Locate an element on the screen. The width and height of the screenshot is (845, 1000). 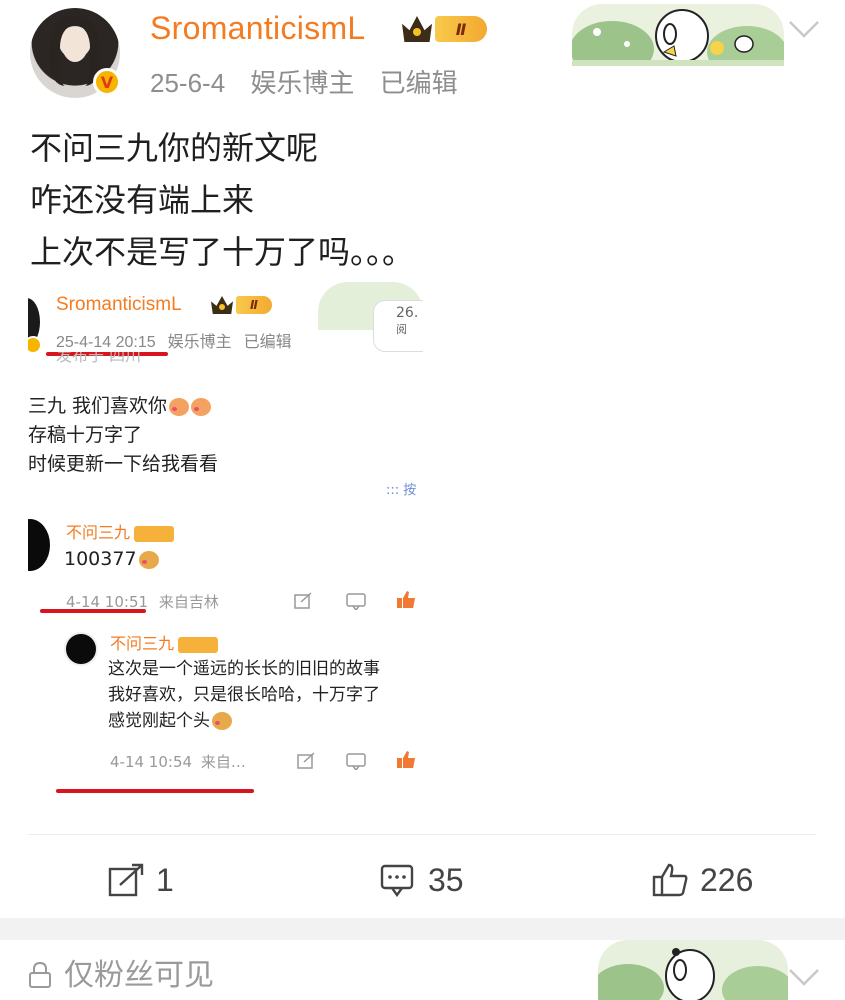
embedded-meta: 25-4-14 20:15 娱乐博主 已编辑 is located at coordinates (180, 340).